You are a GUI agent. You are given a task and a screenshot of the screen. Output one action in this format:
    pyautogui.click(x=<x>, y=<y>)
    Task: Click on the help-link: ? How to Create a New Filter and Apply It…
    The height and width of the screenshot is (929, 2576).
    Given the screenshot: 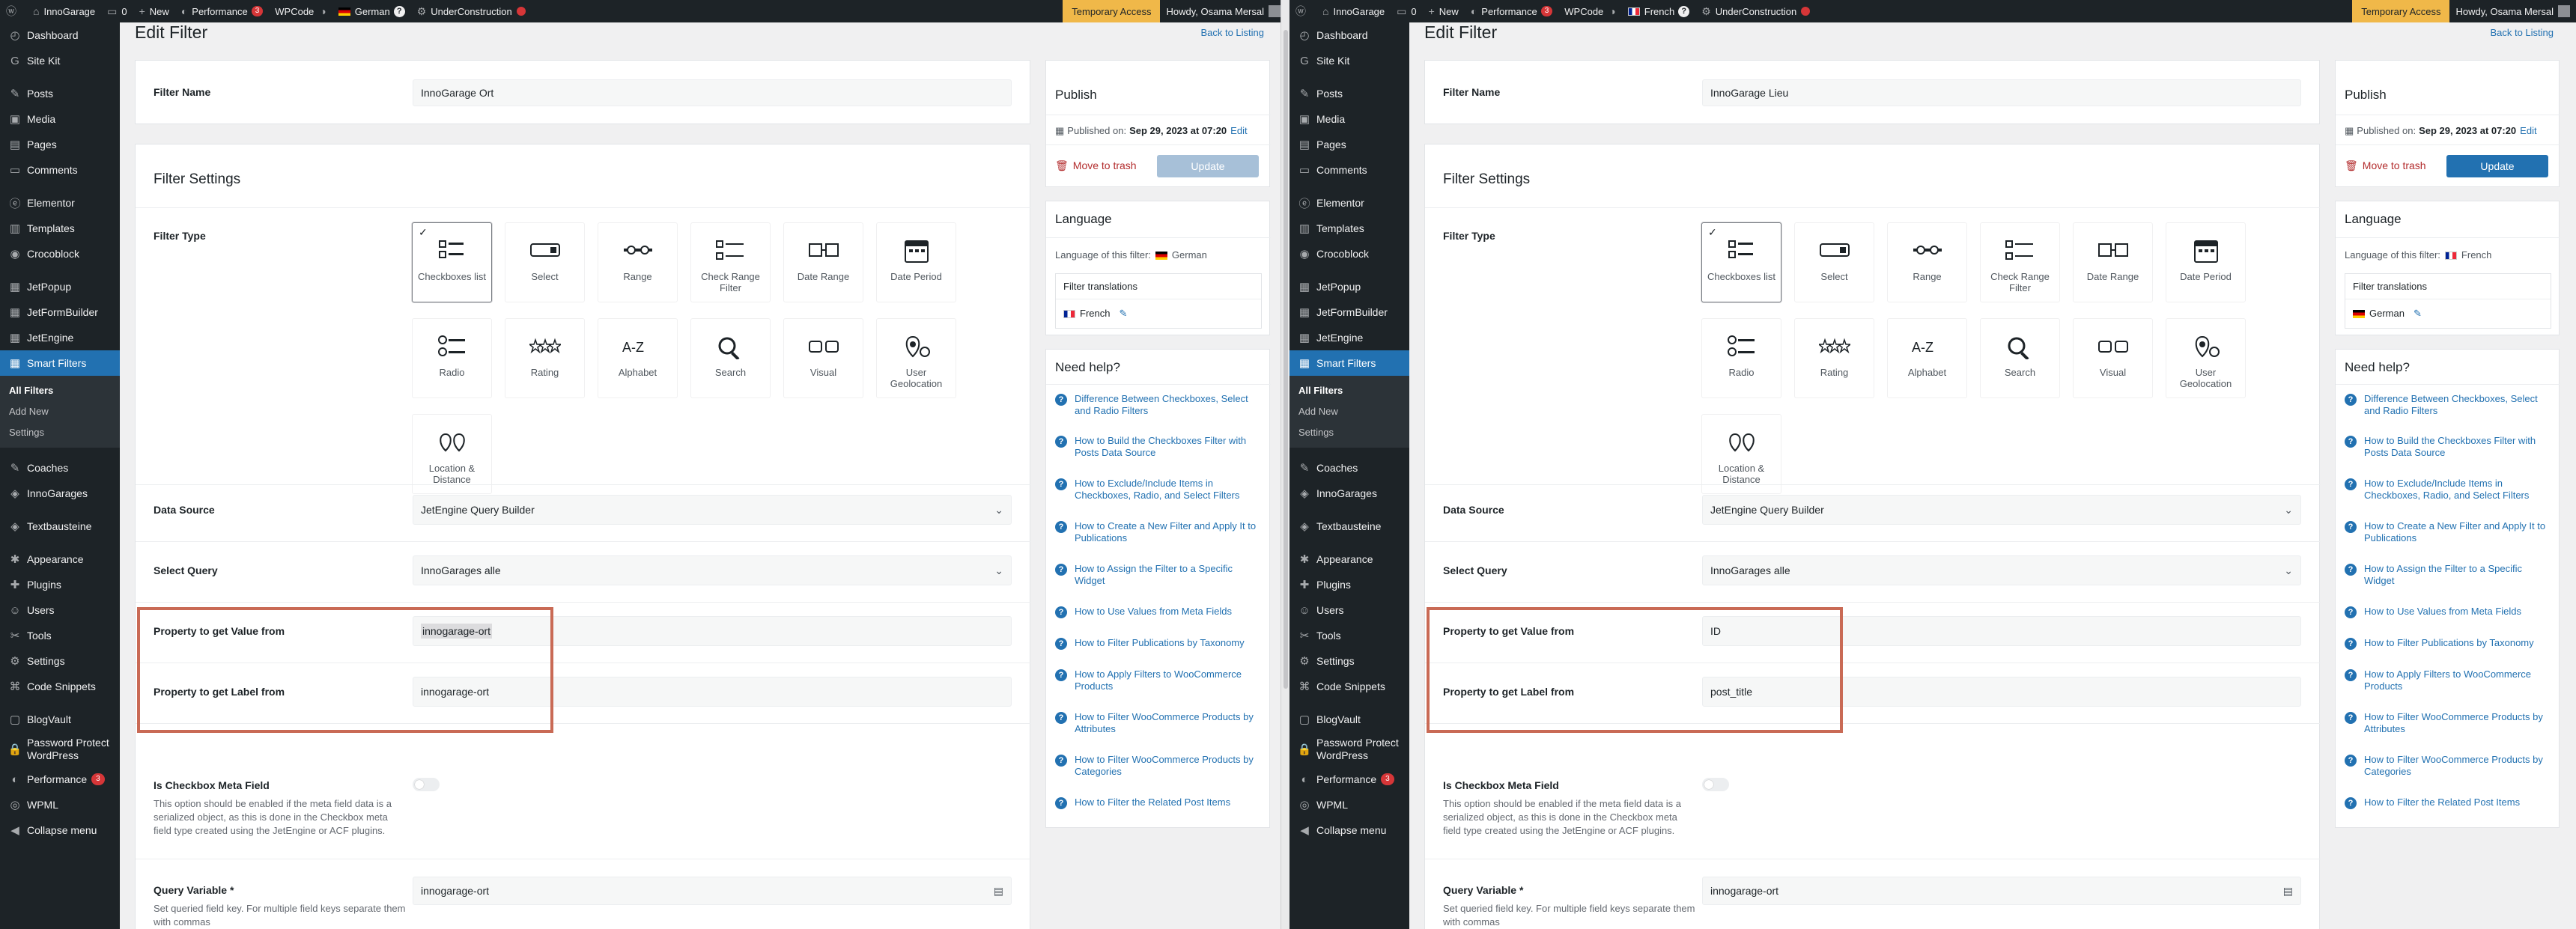 What is the action you would take?
    pyautogui.click(x=1160, y=532)
    